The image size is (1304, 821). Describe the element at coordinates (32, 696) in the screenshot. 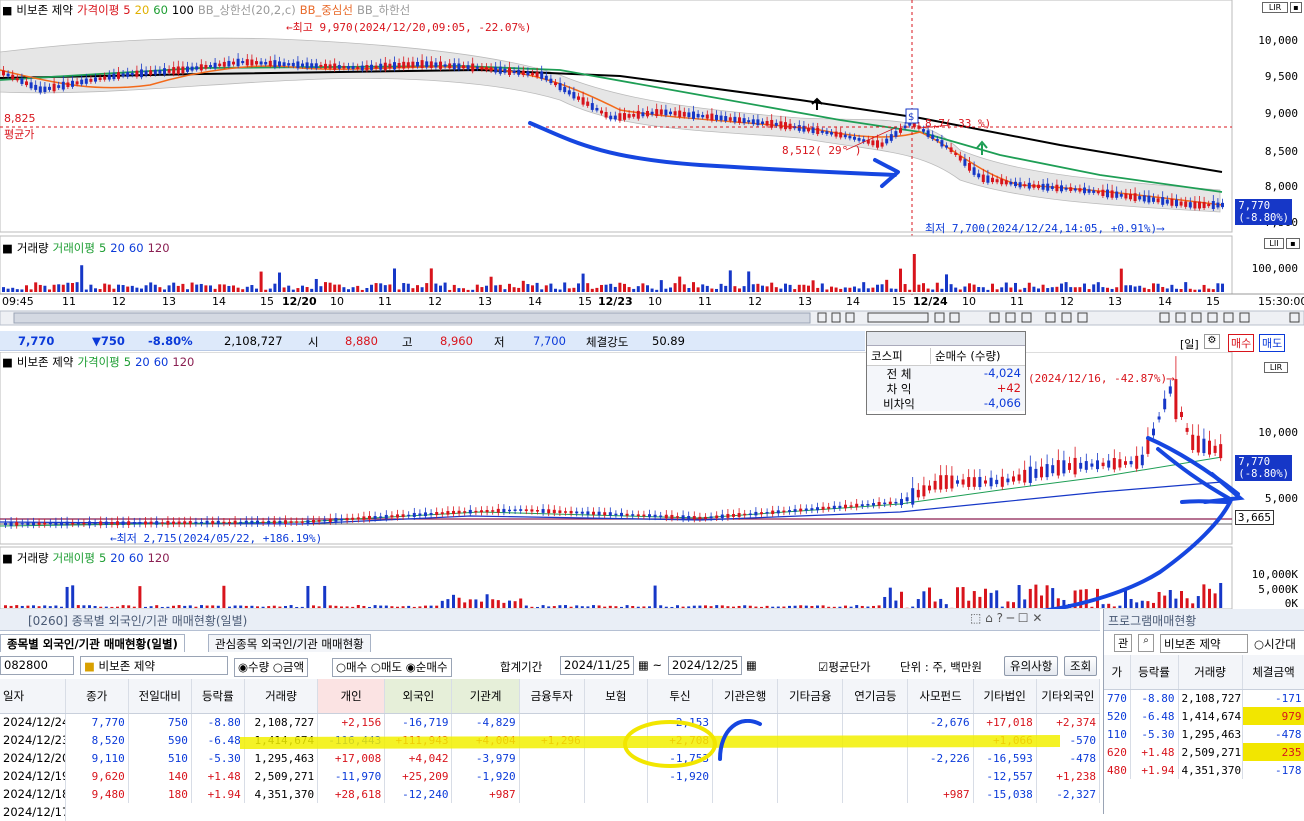

I see `column-header: 일자` at that location.